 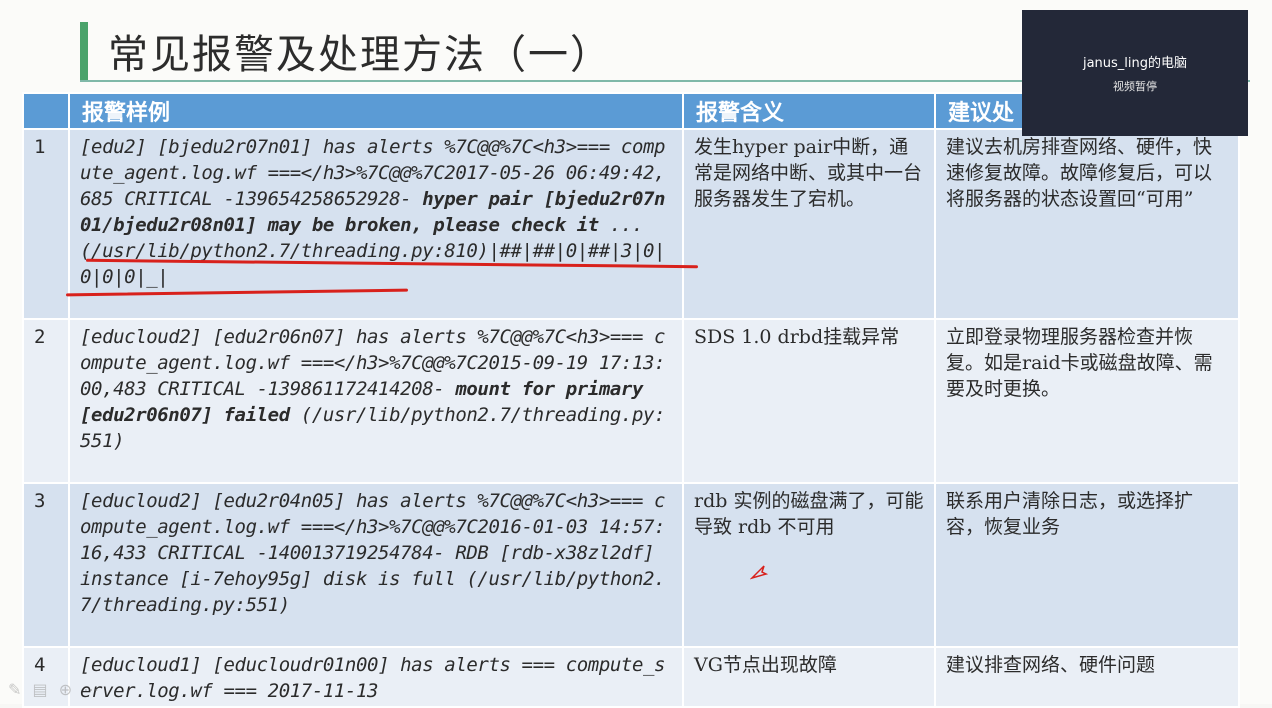 What do you see at coordinates (1135, 86) in the screenshot?
I see `video-status-label: 视频暂停` at bounding box center [1135, 86].